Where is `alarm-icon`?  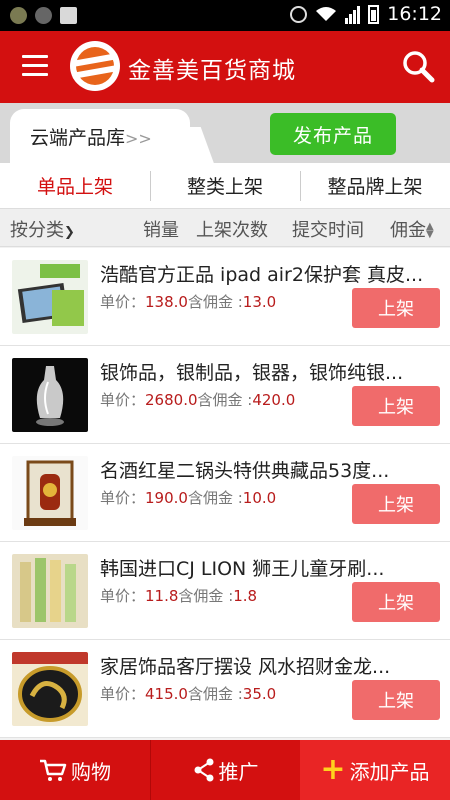 alarm-icon is located at coordinates (299, 14).